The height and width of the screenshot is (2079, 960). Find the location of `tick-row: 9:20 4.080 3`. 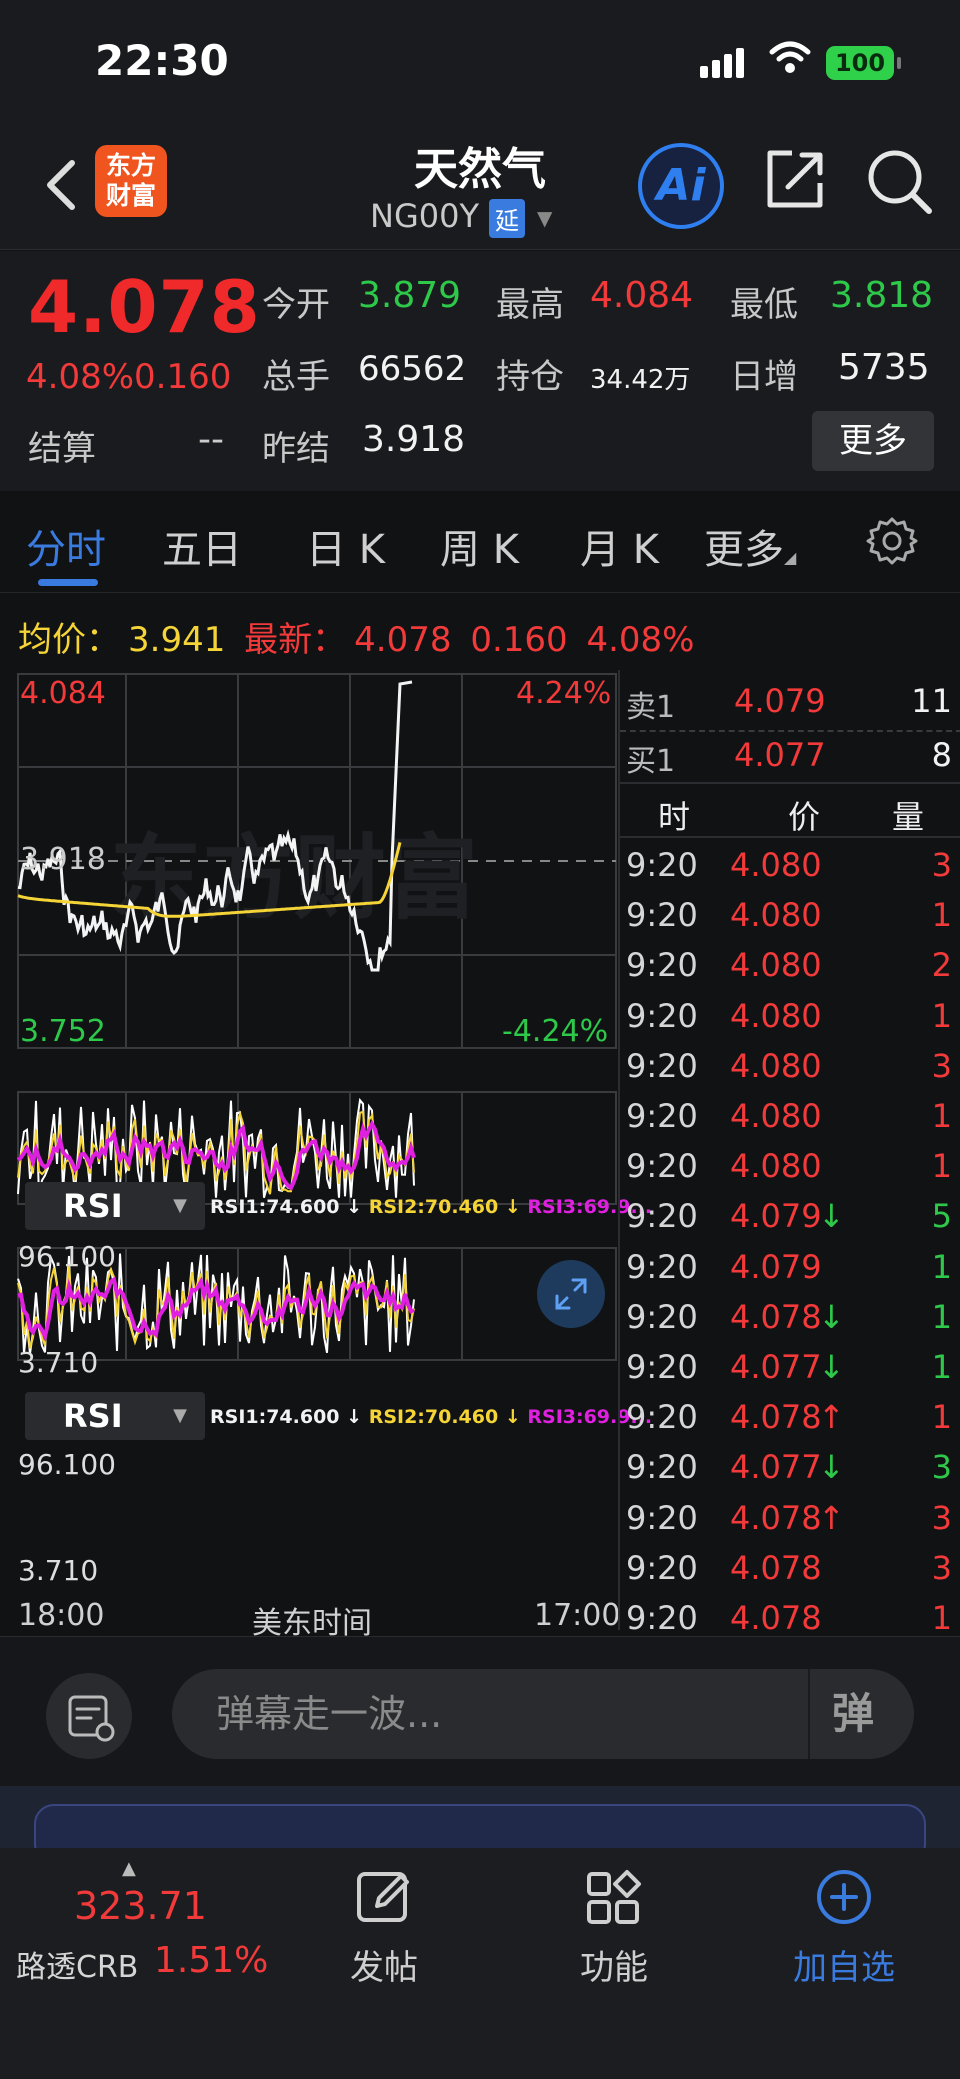

tick-row: 9:20 4.080 3 is located at coordinates (790, 1072).